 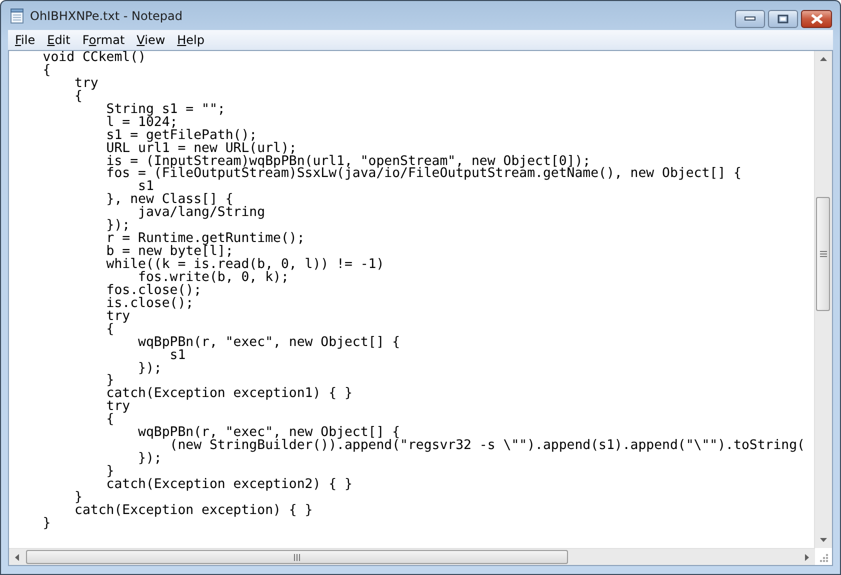 What do you see at coordinates (106, 15) in the screenshot?
I see `window-title: OhIBHXNPe.txt - Notepad` at bounding box center [106, 15].